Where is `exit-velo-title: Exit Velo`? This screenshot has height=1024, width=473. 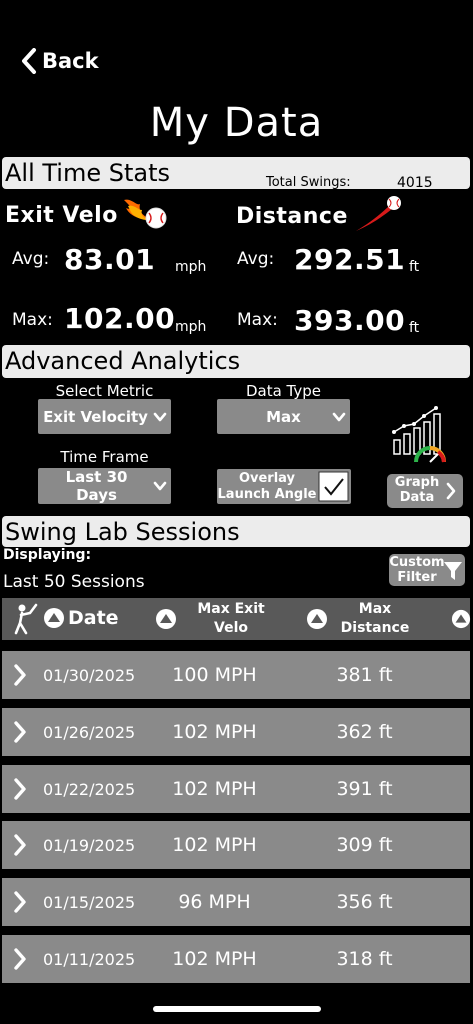 exit-velo-title: Exit Velo is located at coordinates (61, 215).